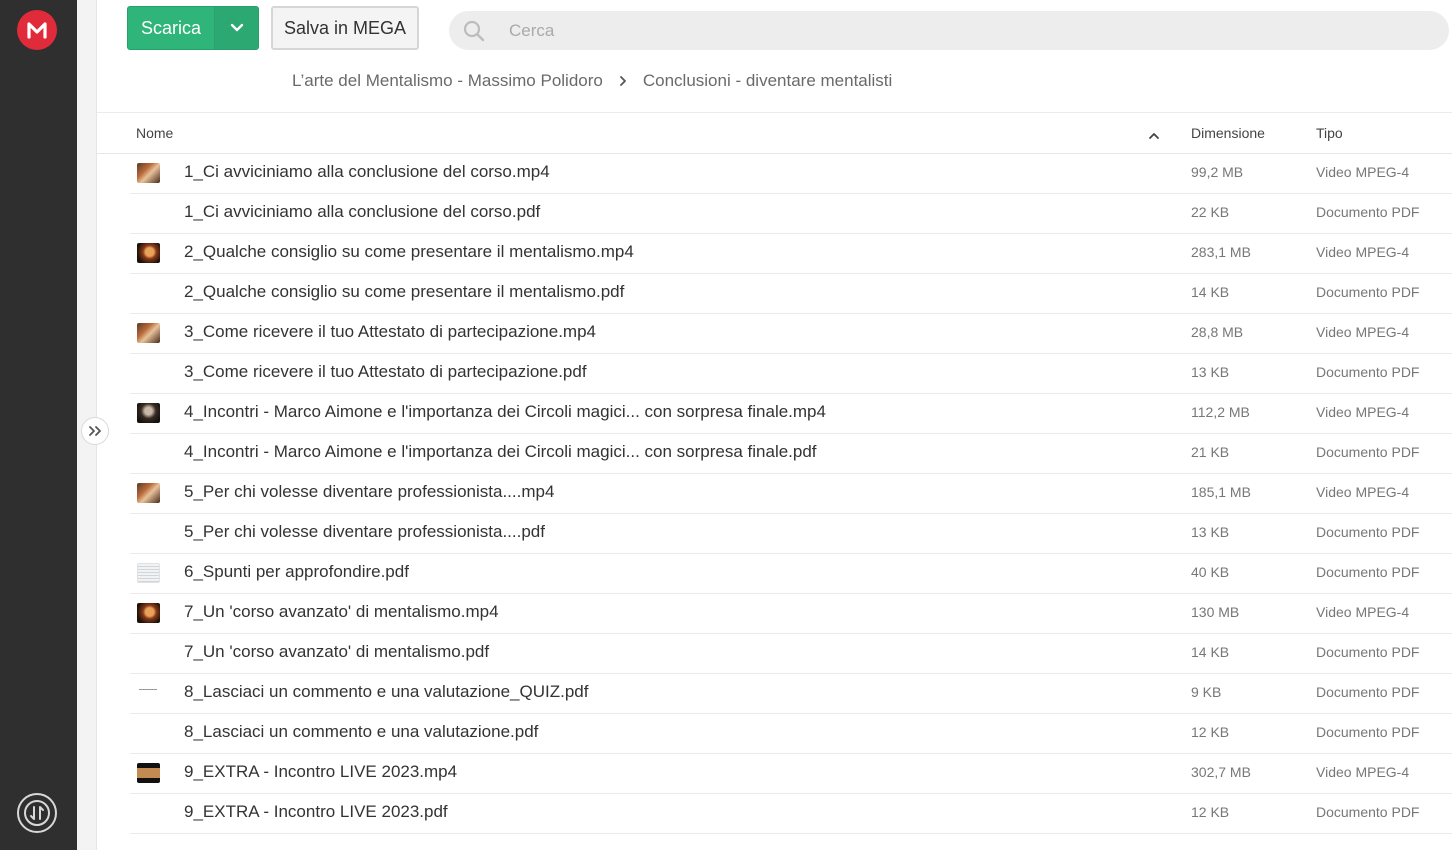 This screenshot has height=850, width=1452. I want to click on left-rail, so click(38, 425).